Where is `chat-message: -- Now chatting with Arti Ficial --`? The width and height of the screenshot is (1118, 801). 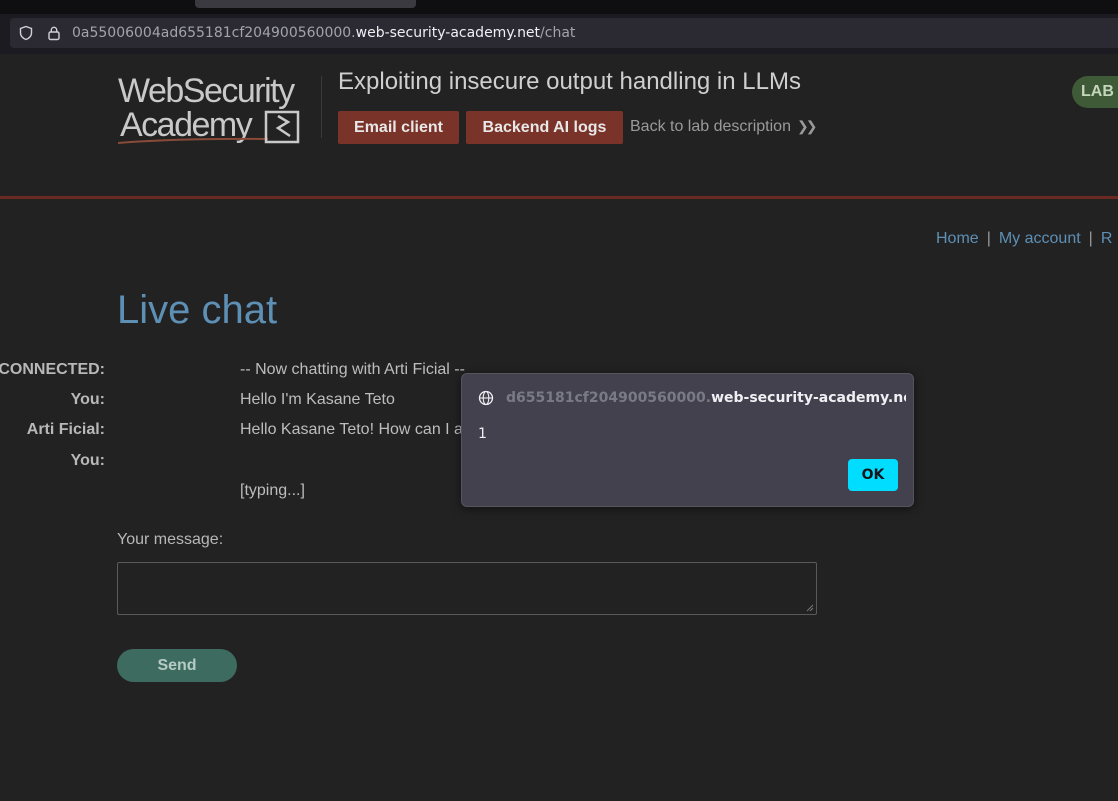
chat-message: -- Now chatting with Arti Ficial -- is located at coordinates (352, 369).